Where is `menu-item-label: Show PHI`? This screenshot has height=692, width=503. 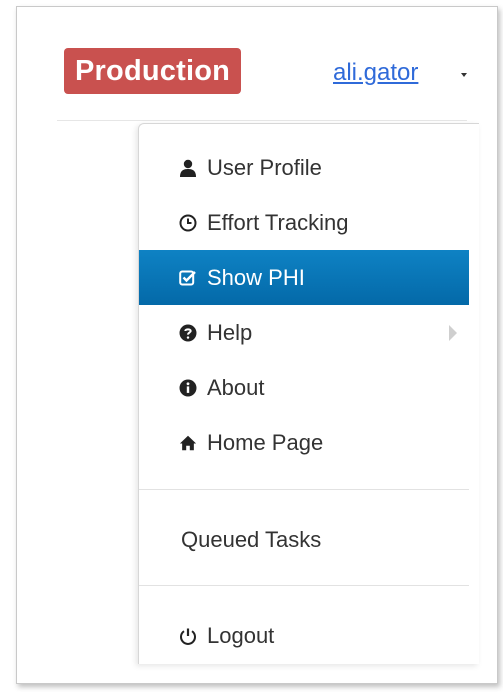
menu-item-label: Show PHI is located at coordinates (256, 277).